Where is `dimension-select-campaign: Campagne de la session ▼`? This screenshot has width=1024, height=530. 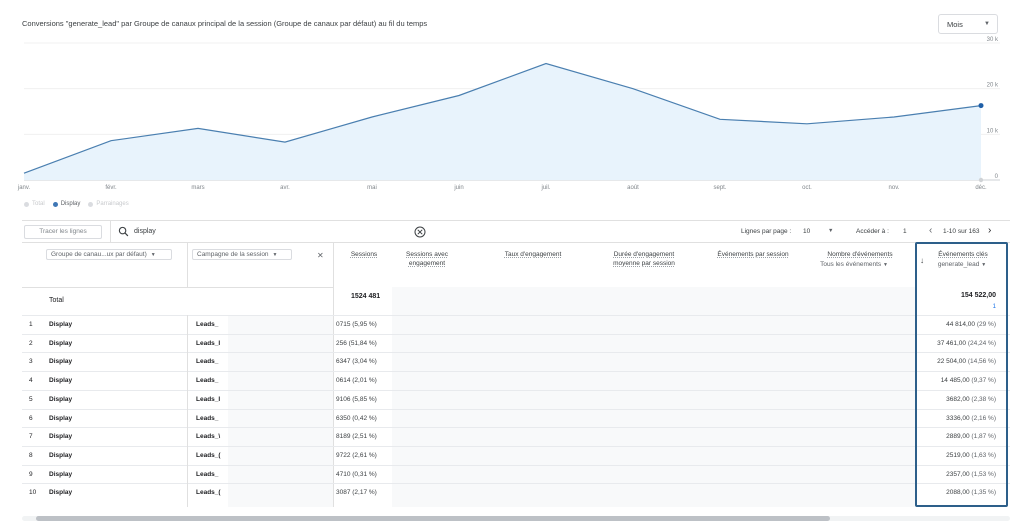 dimension-select-campaign: Campagne de la session ▼ is located at coordinates (242, 254).